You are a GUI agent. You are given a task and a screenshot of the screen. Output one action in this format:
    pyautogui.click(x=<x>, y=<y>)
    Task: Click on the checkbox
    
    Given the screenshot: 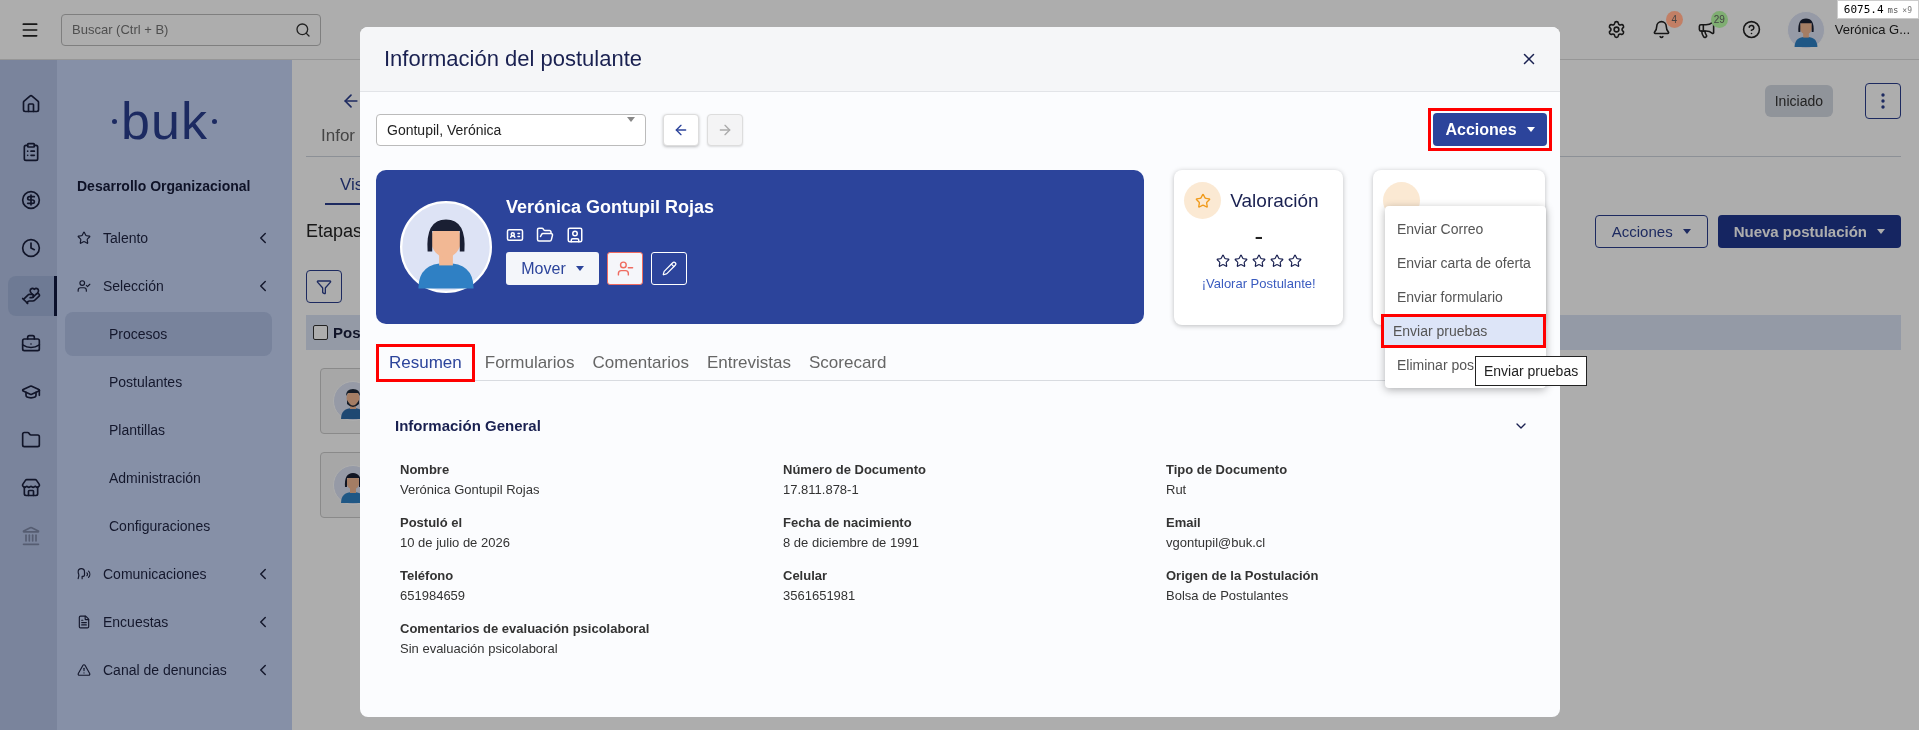 What is the action you would take?
    pyautogui.click(x=320, y=332)
    